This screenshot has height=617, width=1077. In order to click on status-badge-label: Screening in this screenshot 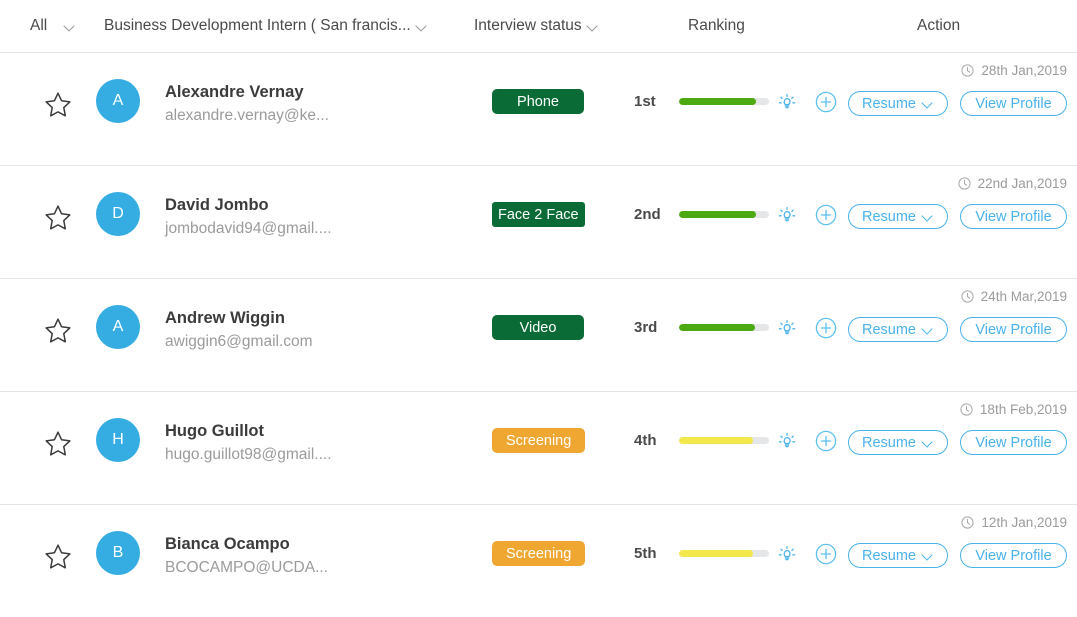, I will do `click(539, 440)`.